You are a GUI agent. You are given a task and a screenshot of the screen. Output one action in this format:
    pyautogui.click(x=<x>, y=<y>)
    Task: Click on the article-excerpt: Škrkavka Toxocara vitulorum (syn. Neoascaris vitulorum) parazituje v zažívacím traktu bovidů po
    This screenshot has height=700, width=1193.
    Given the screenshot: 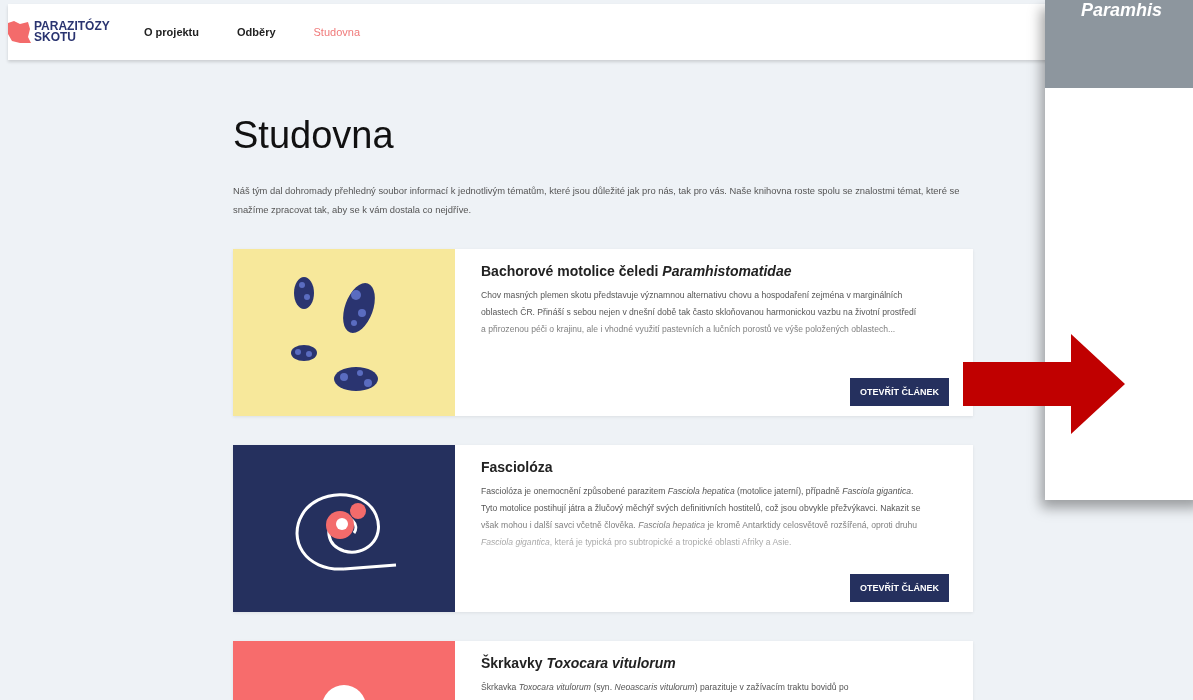 What is the action you would take?
    pyautogui.click(x=665, y=687)
    